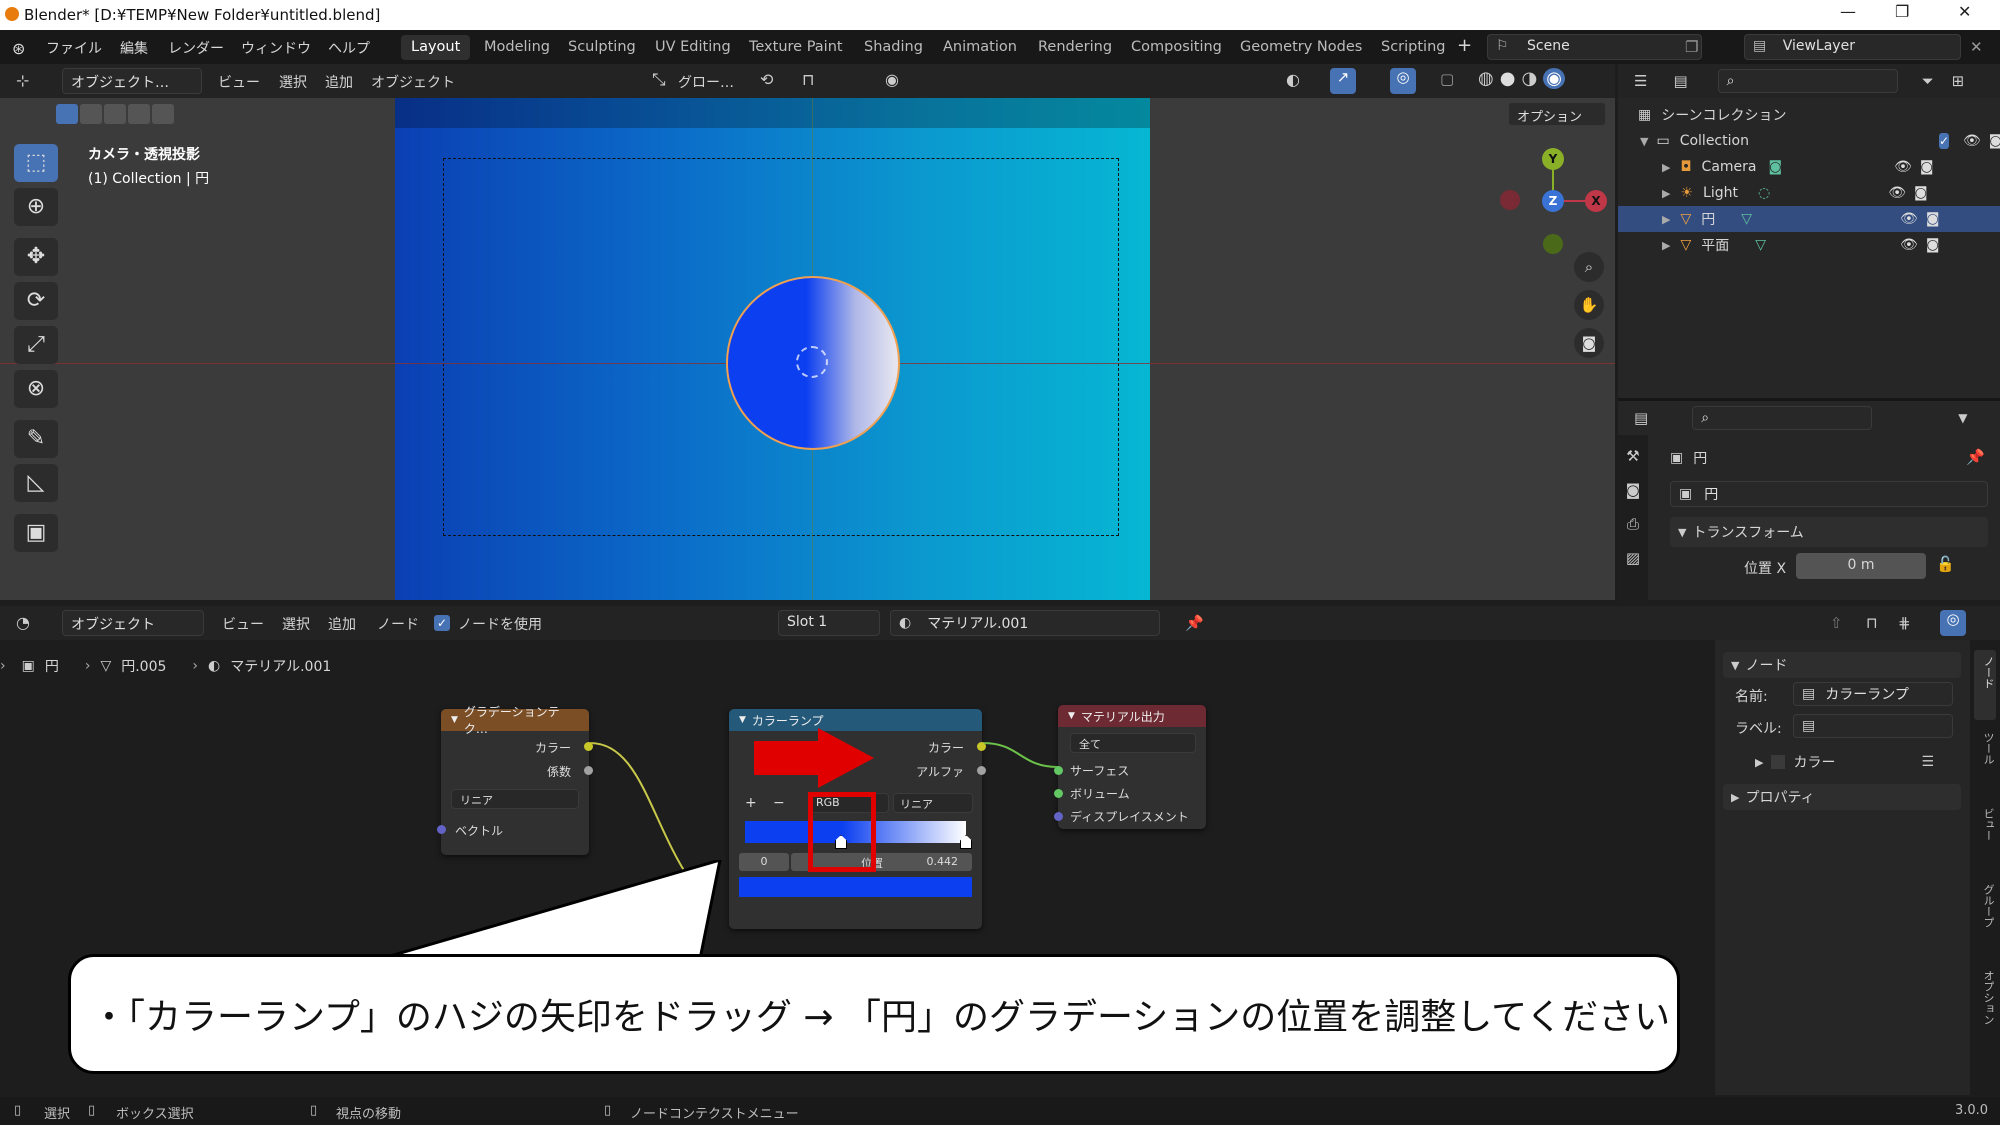 The image size is (2000, 1125). I want to click on list-icon: ☰, so click(1927, 762).